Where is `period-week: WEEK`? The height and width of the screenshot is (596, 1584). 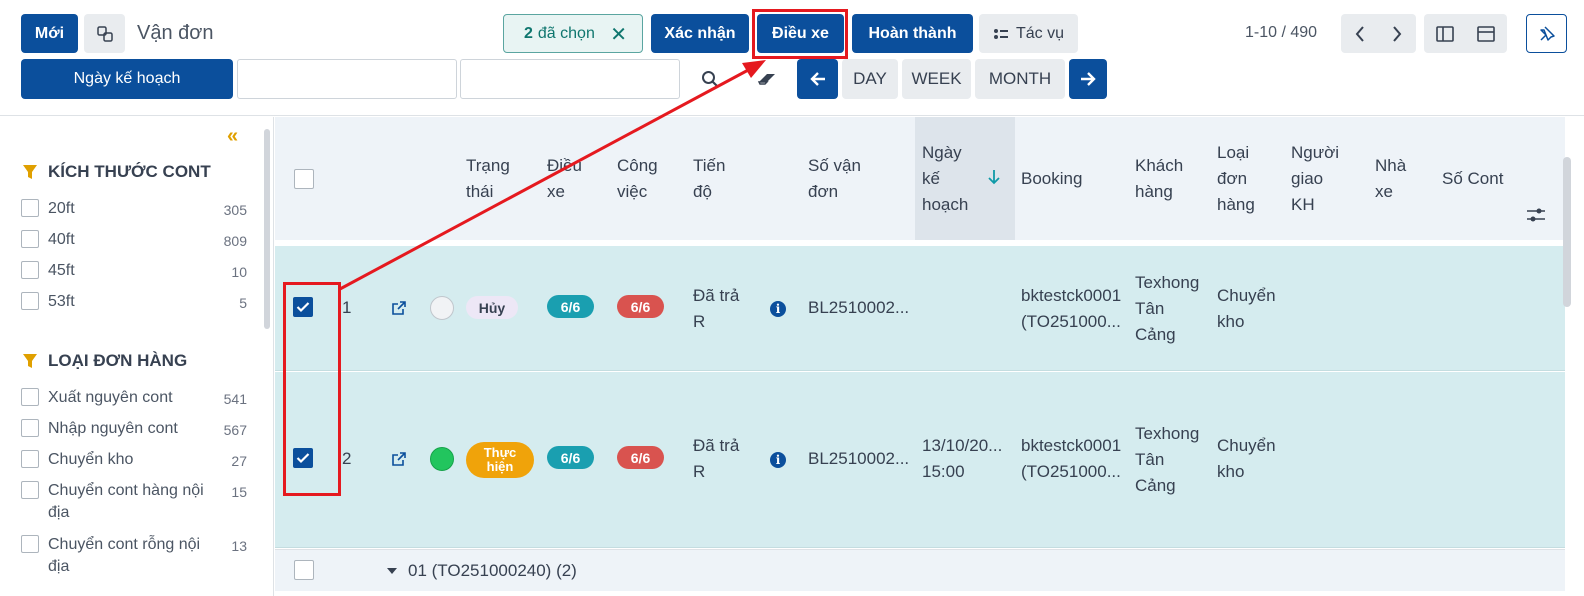
period-week: WEEK is located at coordinates (936, 79).